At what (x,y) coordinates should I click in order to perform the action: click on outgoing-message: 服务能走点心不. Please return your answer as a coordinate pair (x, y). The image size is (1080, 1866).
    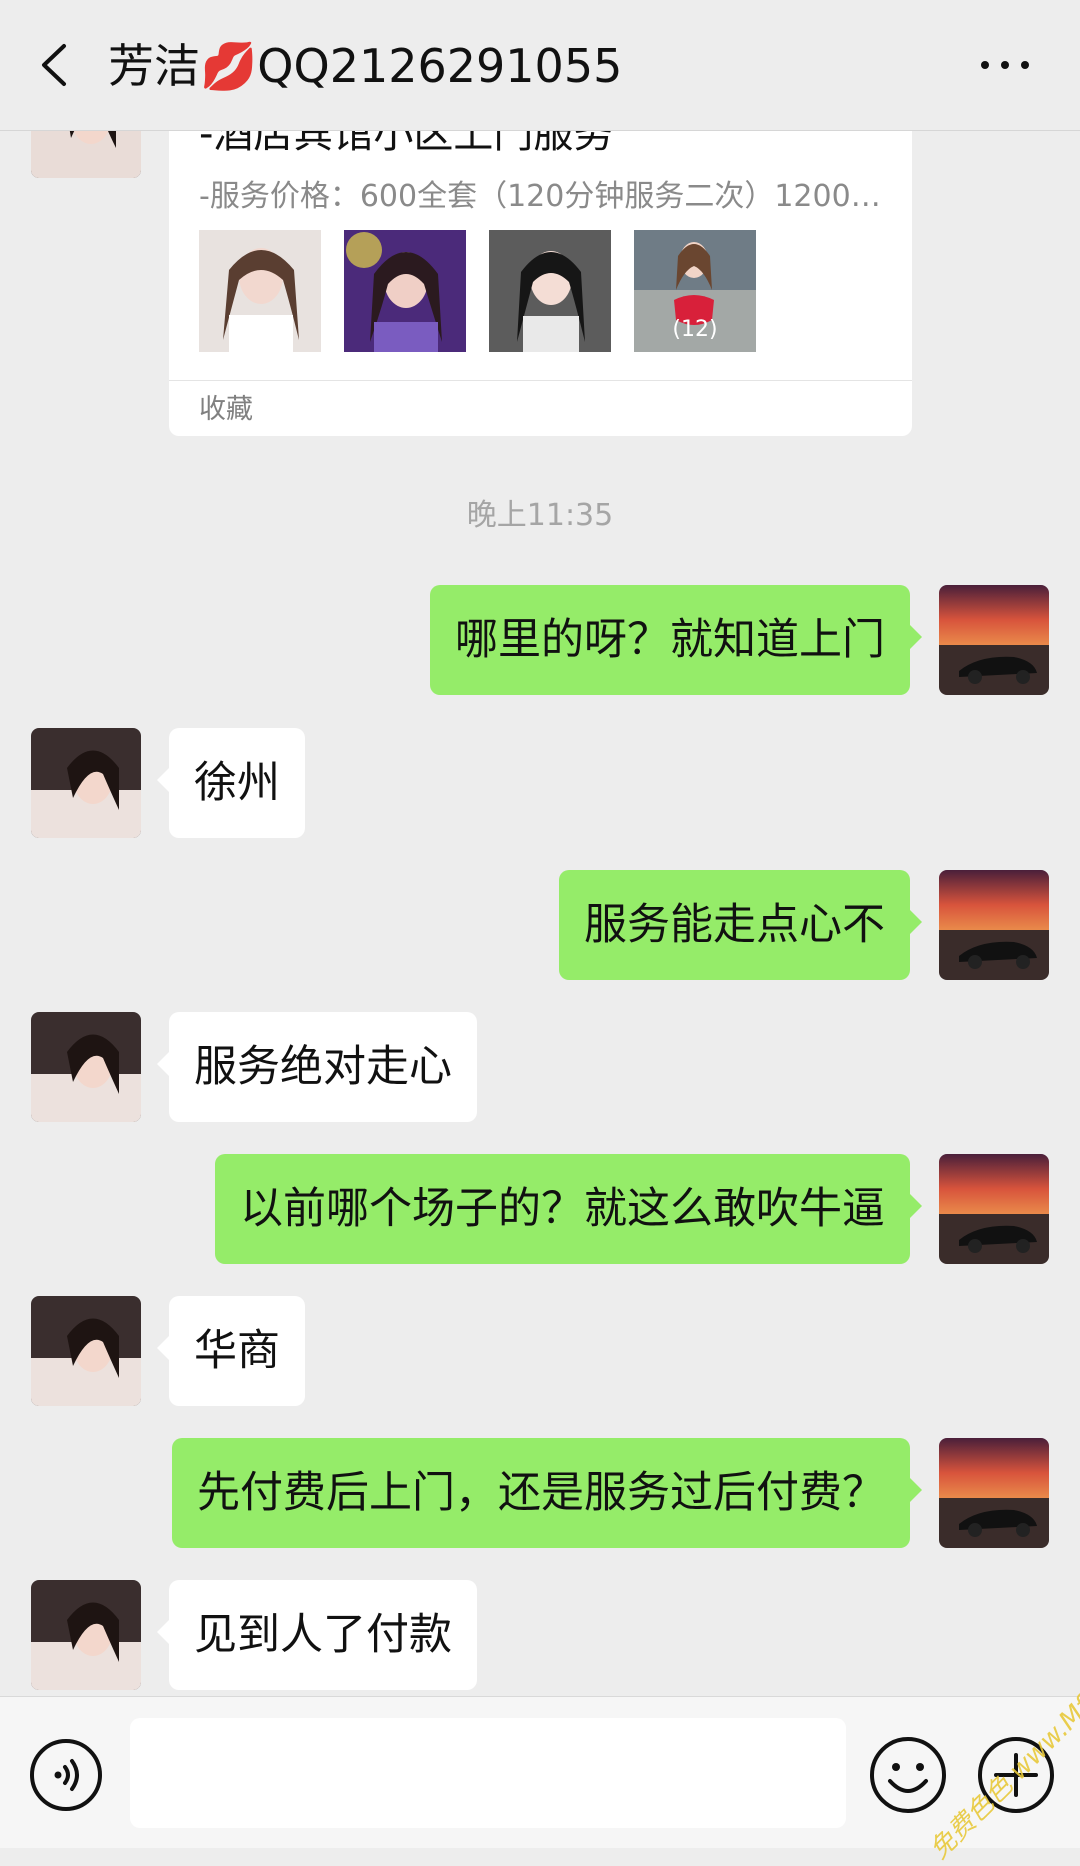
    Looking at the image, I should click on (740, 925).